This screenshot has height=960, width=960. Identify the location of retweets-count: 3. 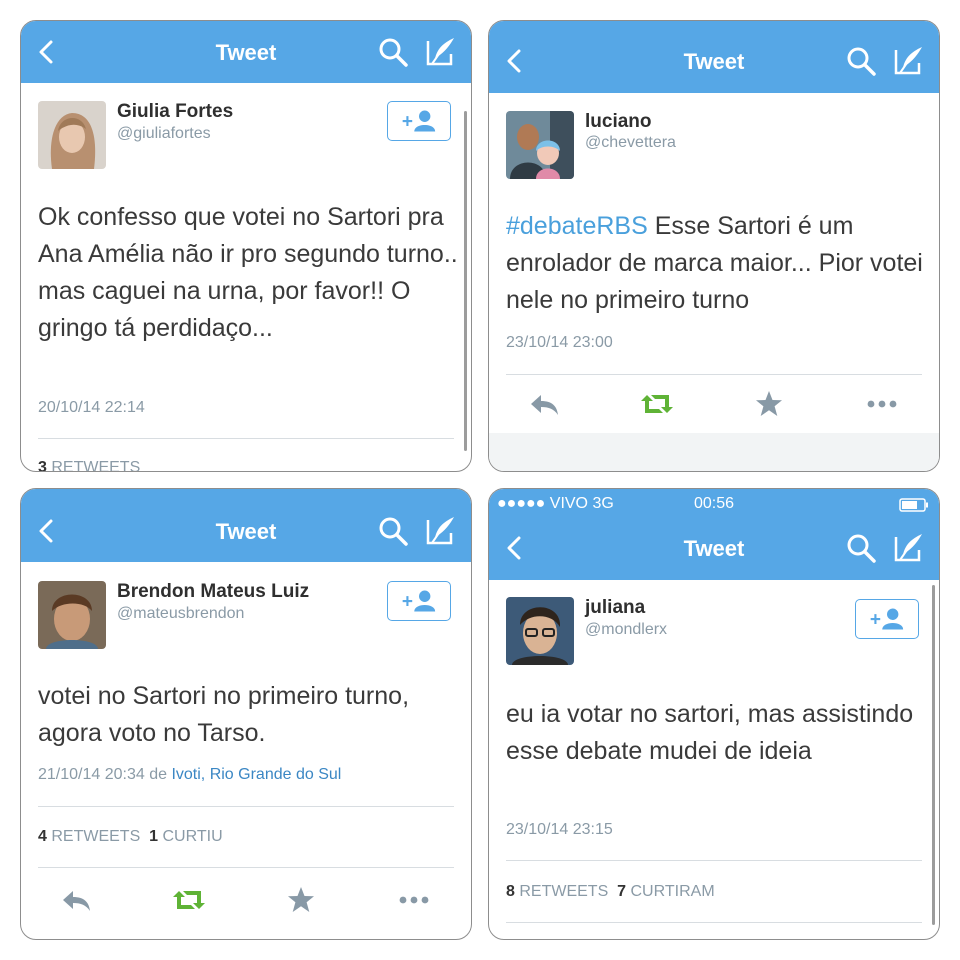
(42, 465).